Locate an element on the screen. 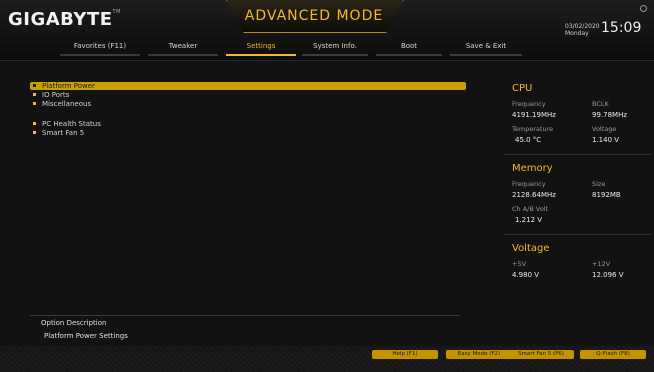  memory-size-label: Size is located at coordinates (599, 184).